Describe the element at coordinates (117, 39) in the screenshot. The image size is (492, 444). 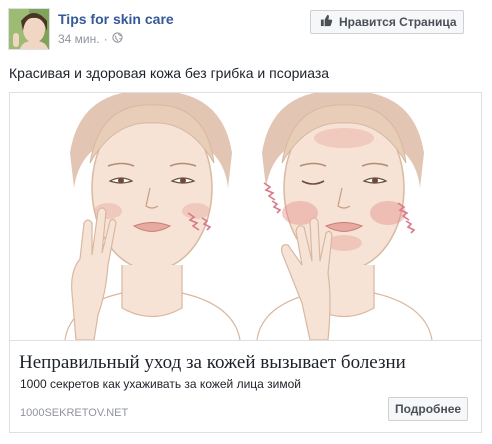
I see `globe-icon` at that location.